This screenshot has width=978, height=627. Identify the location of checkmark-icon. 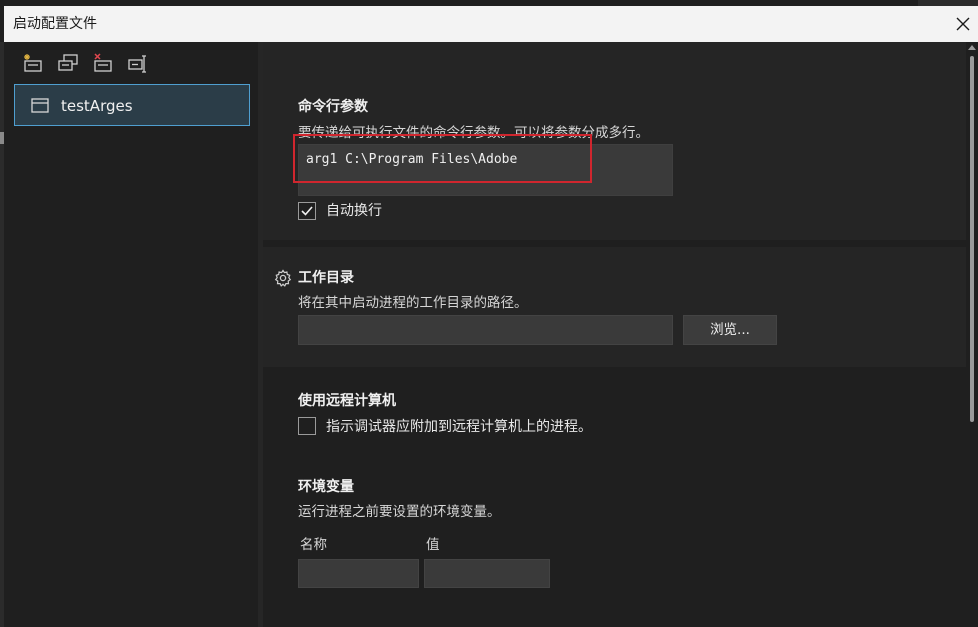
(307, 211).